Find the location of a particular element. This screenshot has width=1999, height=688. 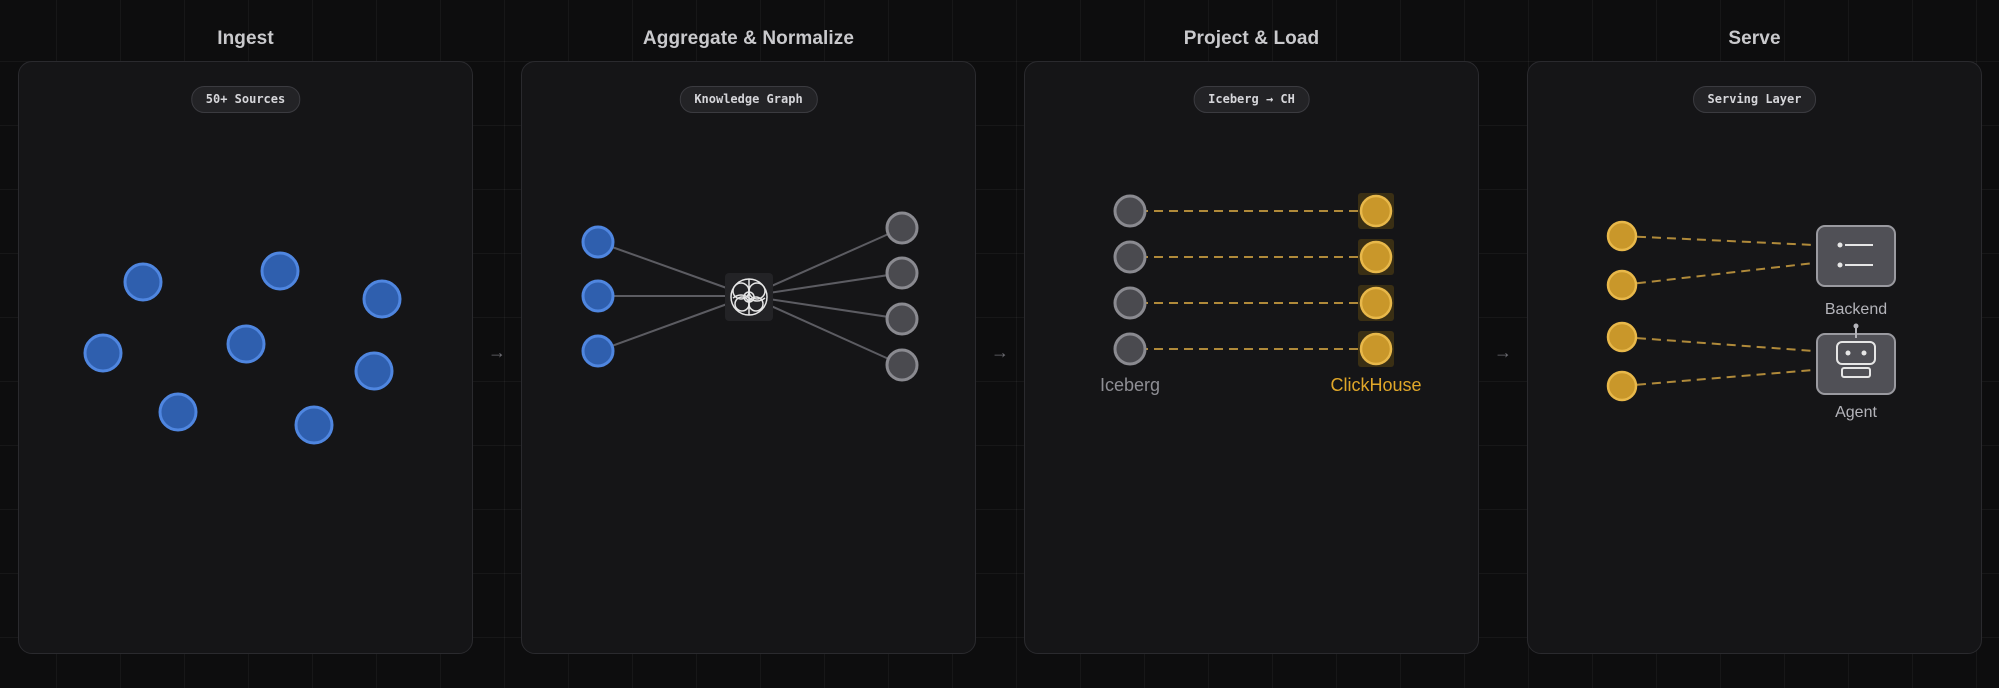

stage-title-ingest: Ingest is located at coordinates (245, 38).